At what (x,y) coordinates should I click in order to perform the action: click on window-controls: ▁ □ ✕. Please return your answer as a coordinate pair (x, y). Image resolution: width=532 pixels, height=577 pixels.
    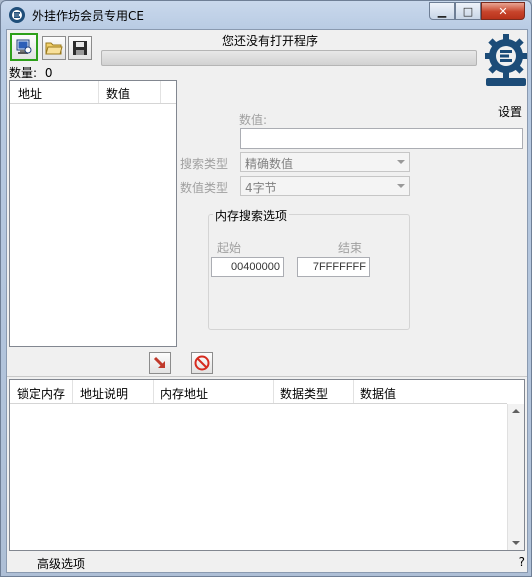
    Looking at the image, I should click on (477, 11).